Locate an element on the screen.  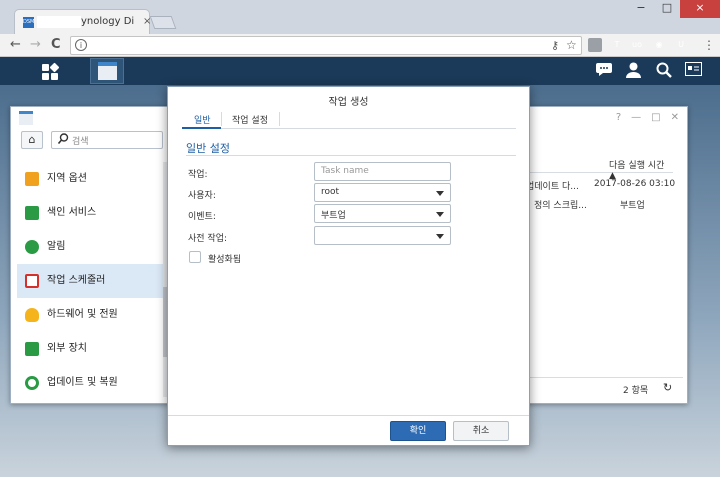
close-window-icon: × is located at coordinates (700, 9).